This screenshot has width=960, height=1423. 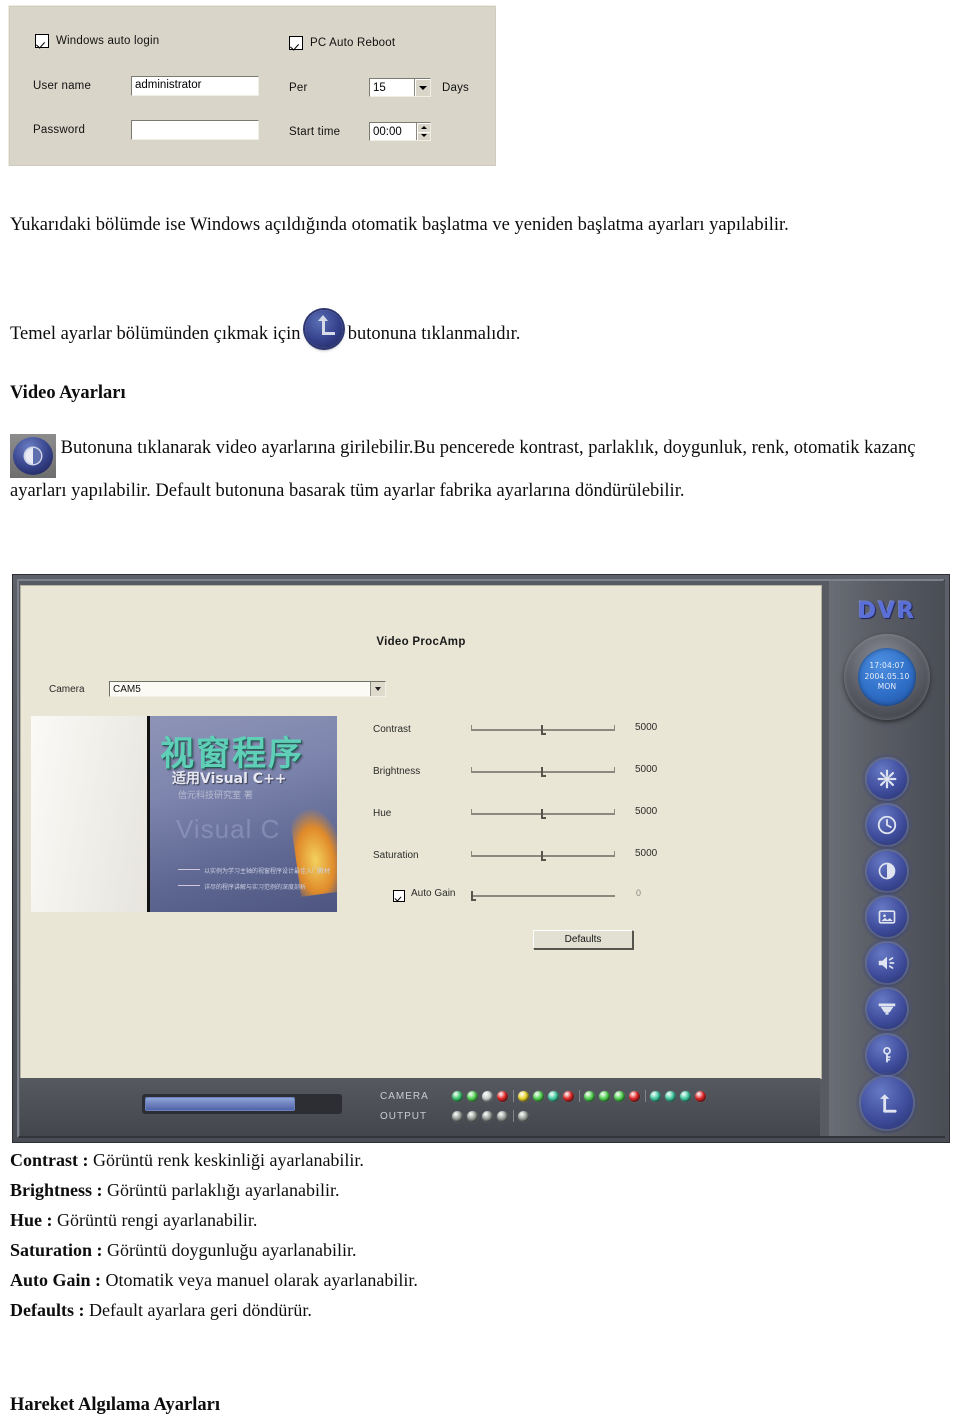 What do you see at coordinates (108, 41) in the screenshot?
I see `windows-auto-login-label: Windows auto login` at bounding box center [108, 41].